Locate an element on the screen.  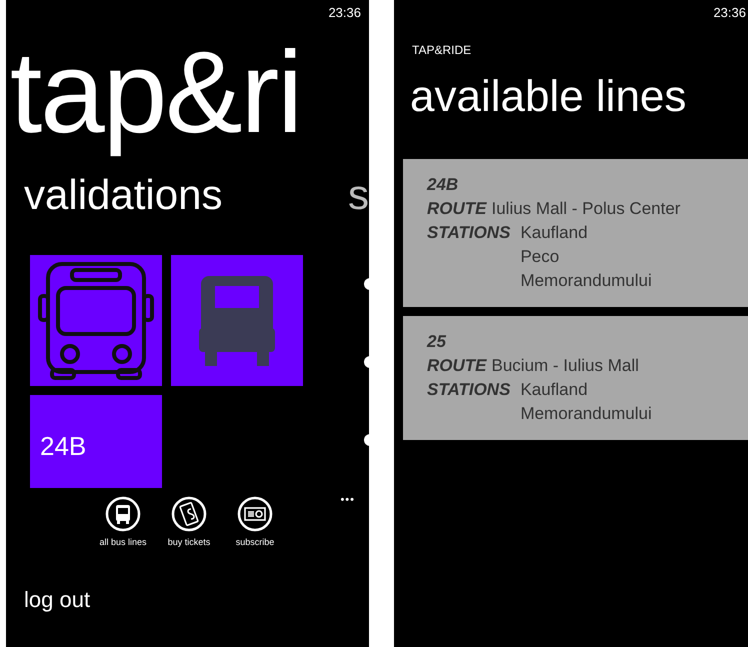
station-name: Peco is located at coordinates (540, 257).